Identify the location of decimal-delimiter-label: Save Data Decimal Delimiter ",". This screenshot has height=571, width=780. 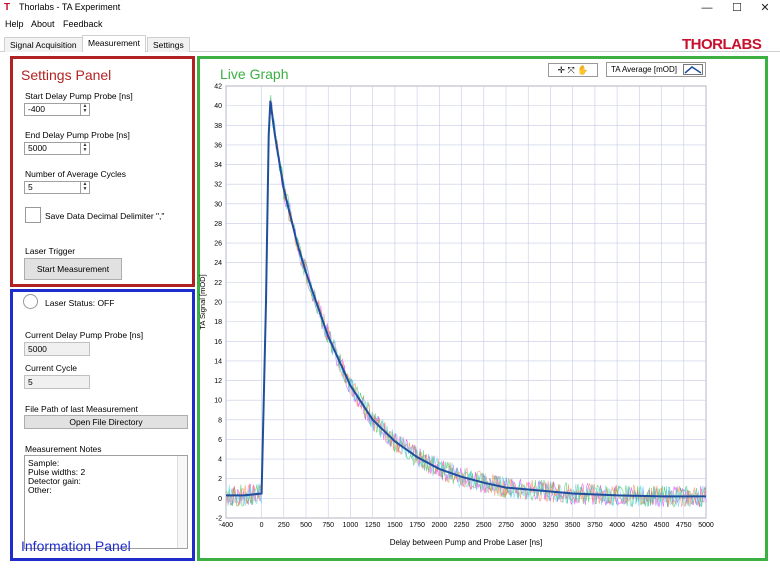
(105, 216).